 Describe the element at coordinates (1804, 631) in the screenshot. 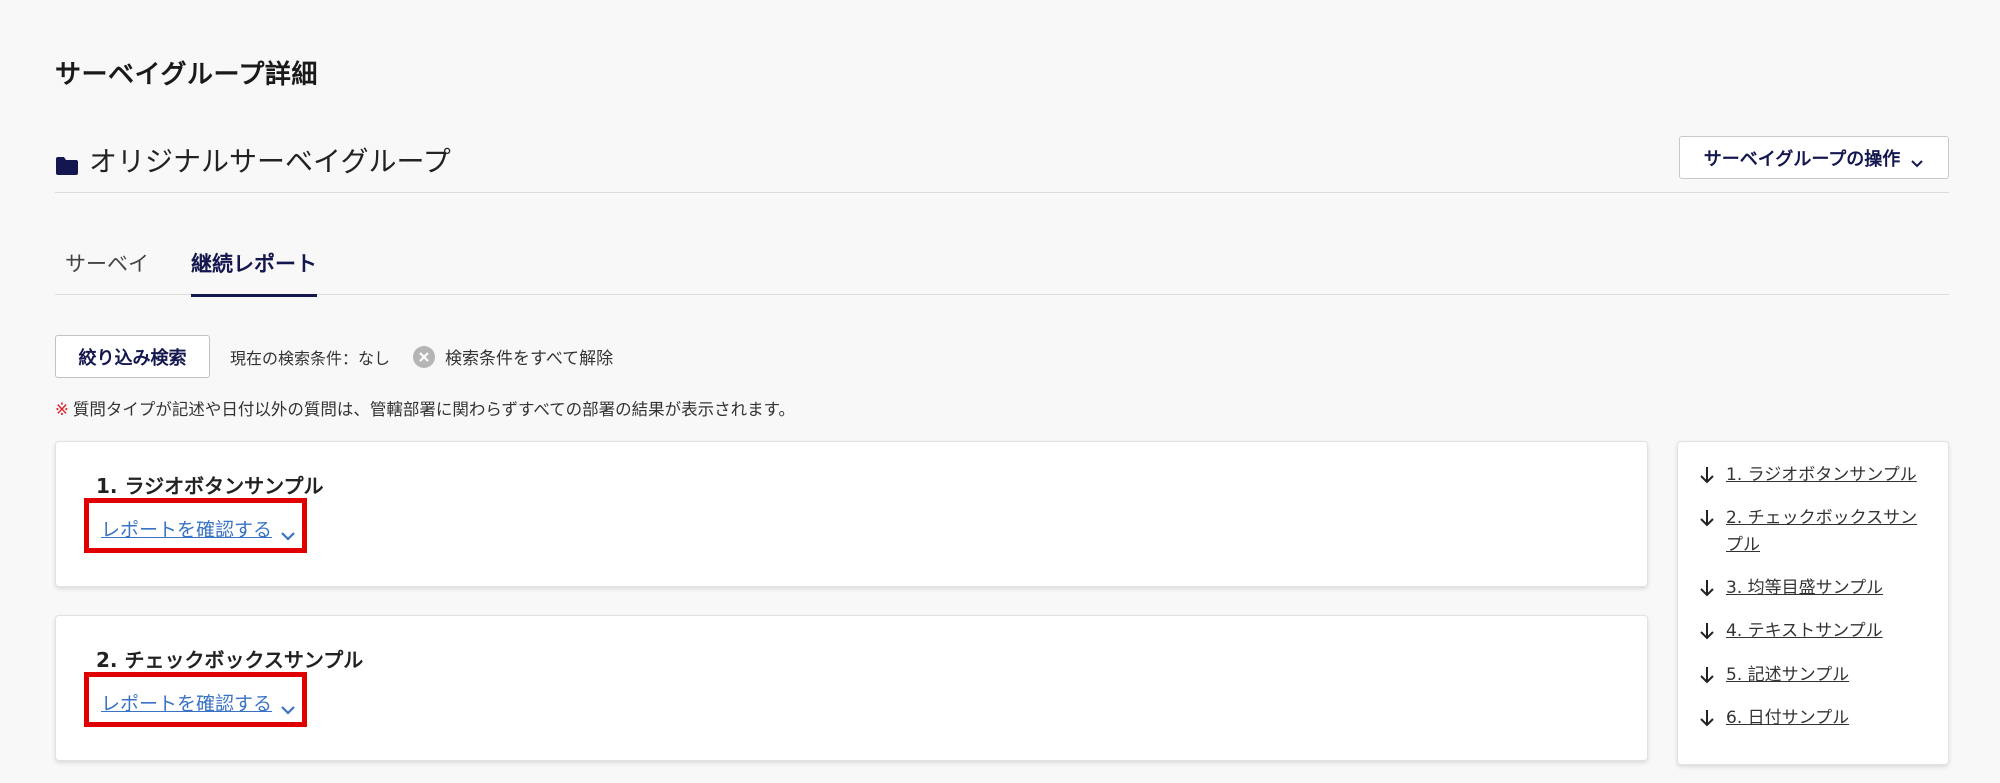

I see `toc-link: 4. テキストサンプル` at that location.